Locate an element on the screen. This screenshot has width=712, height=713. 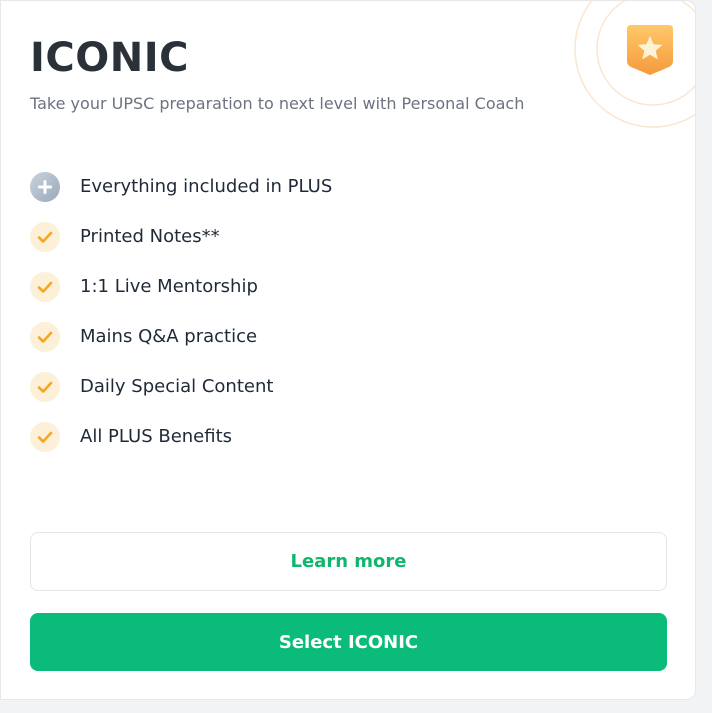
feature-label: Everything included in PLUS is located at coordinates (206, 186).